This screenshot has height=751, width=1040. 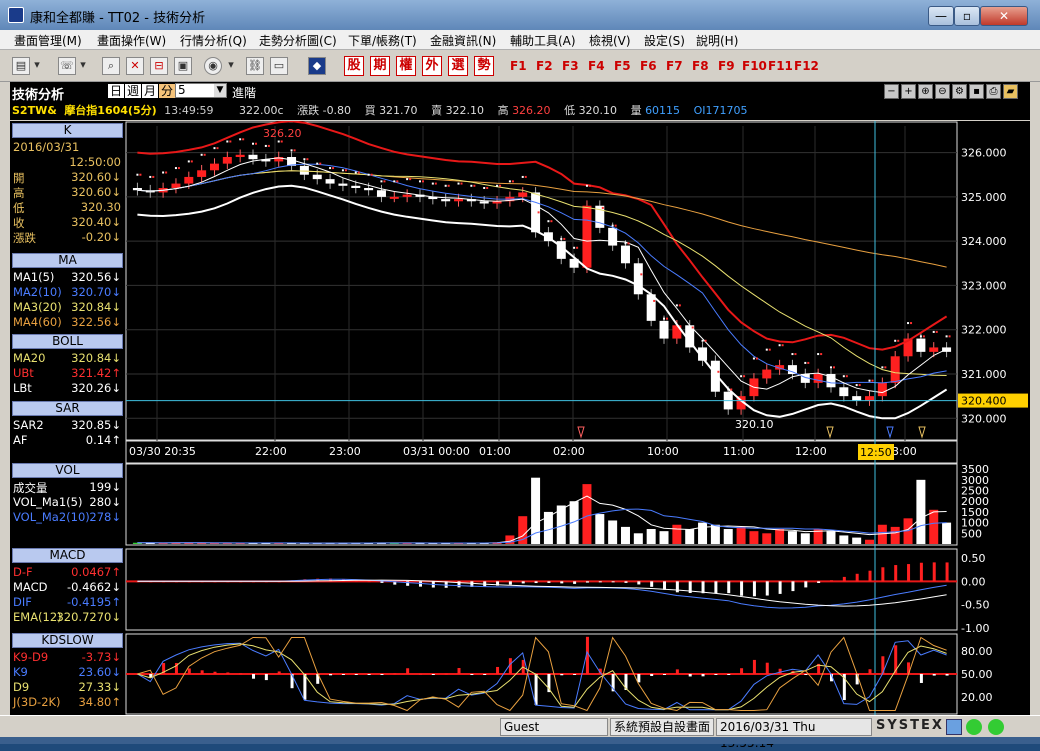 I want to click on maximize-button: ▫, so click(x=967, y=16).